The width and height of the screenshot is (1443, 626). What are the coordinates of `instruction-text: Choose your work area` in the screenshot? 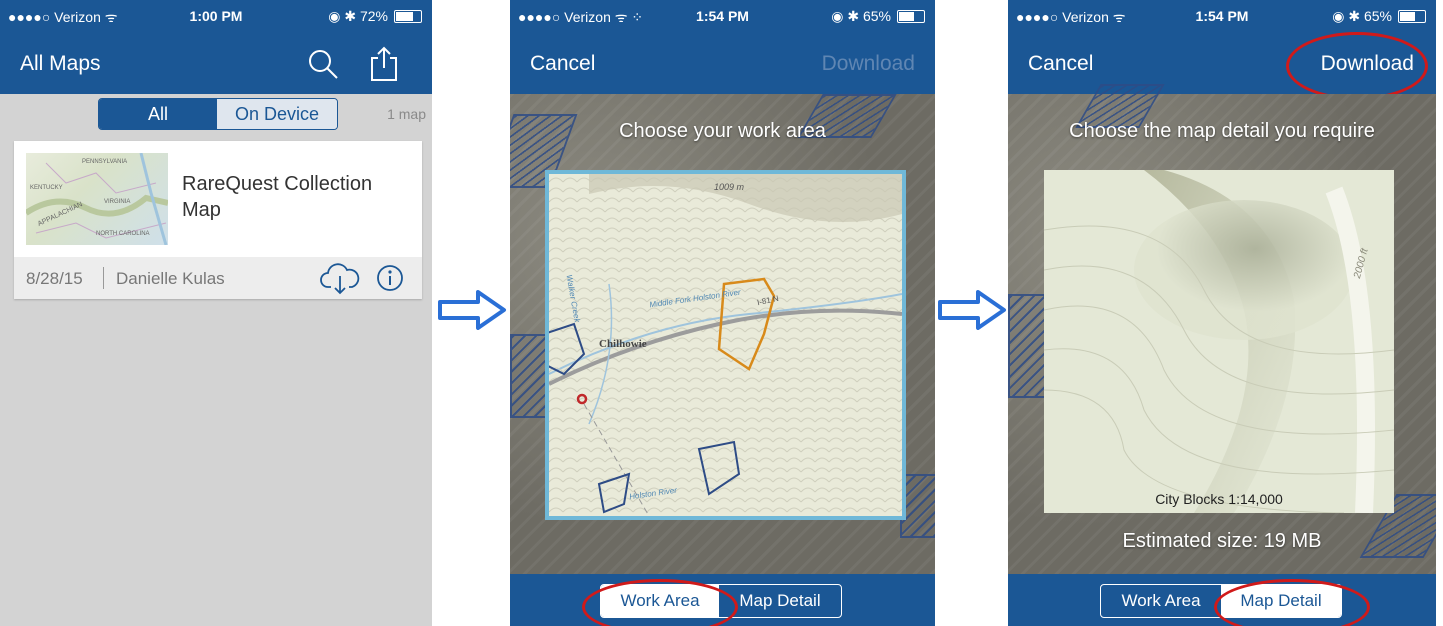 It's located at (722, 131).